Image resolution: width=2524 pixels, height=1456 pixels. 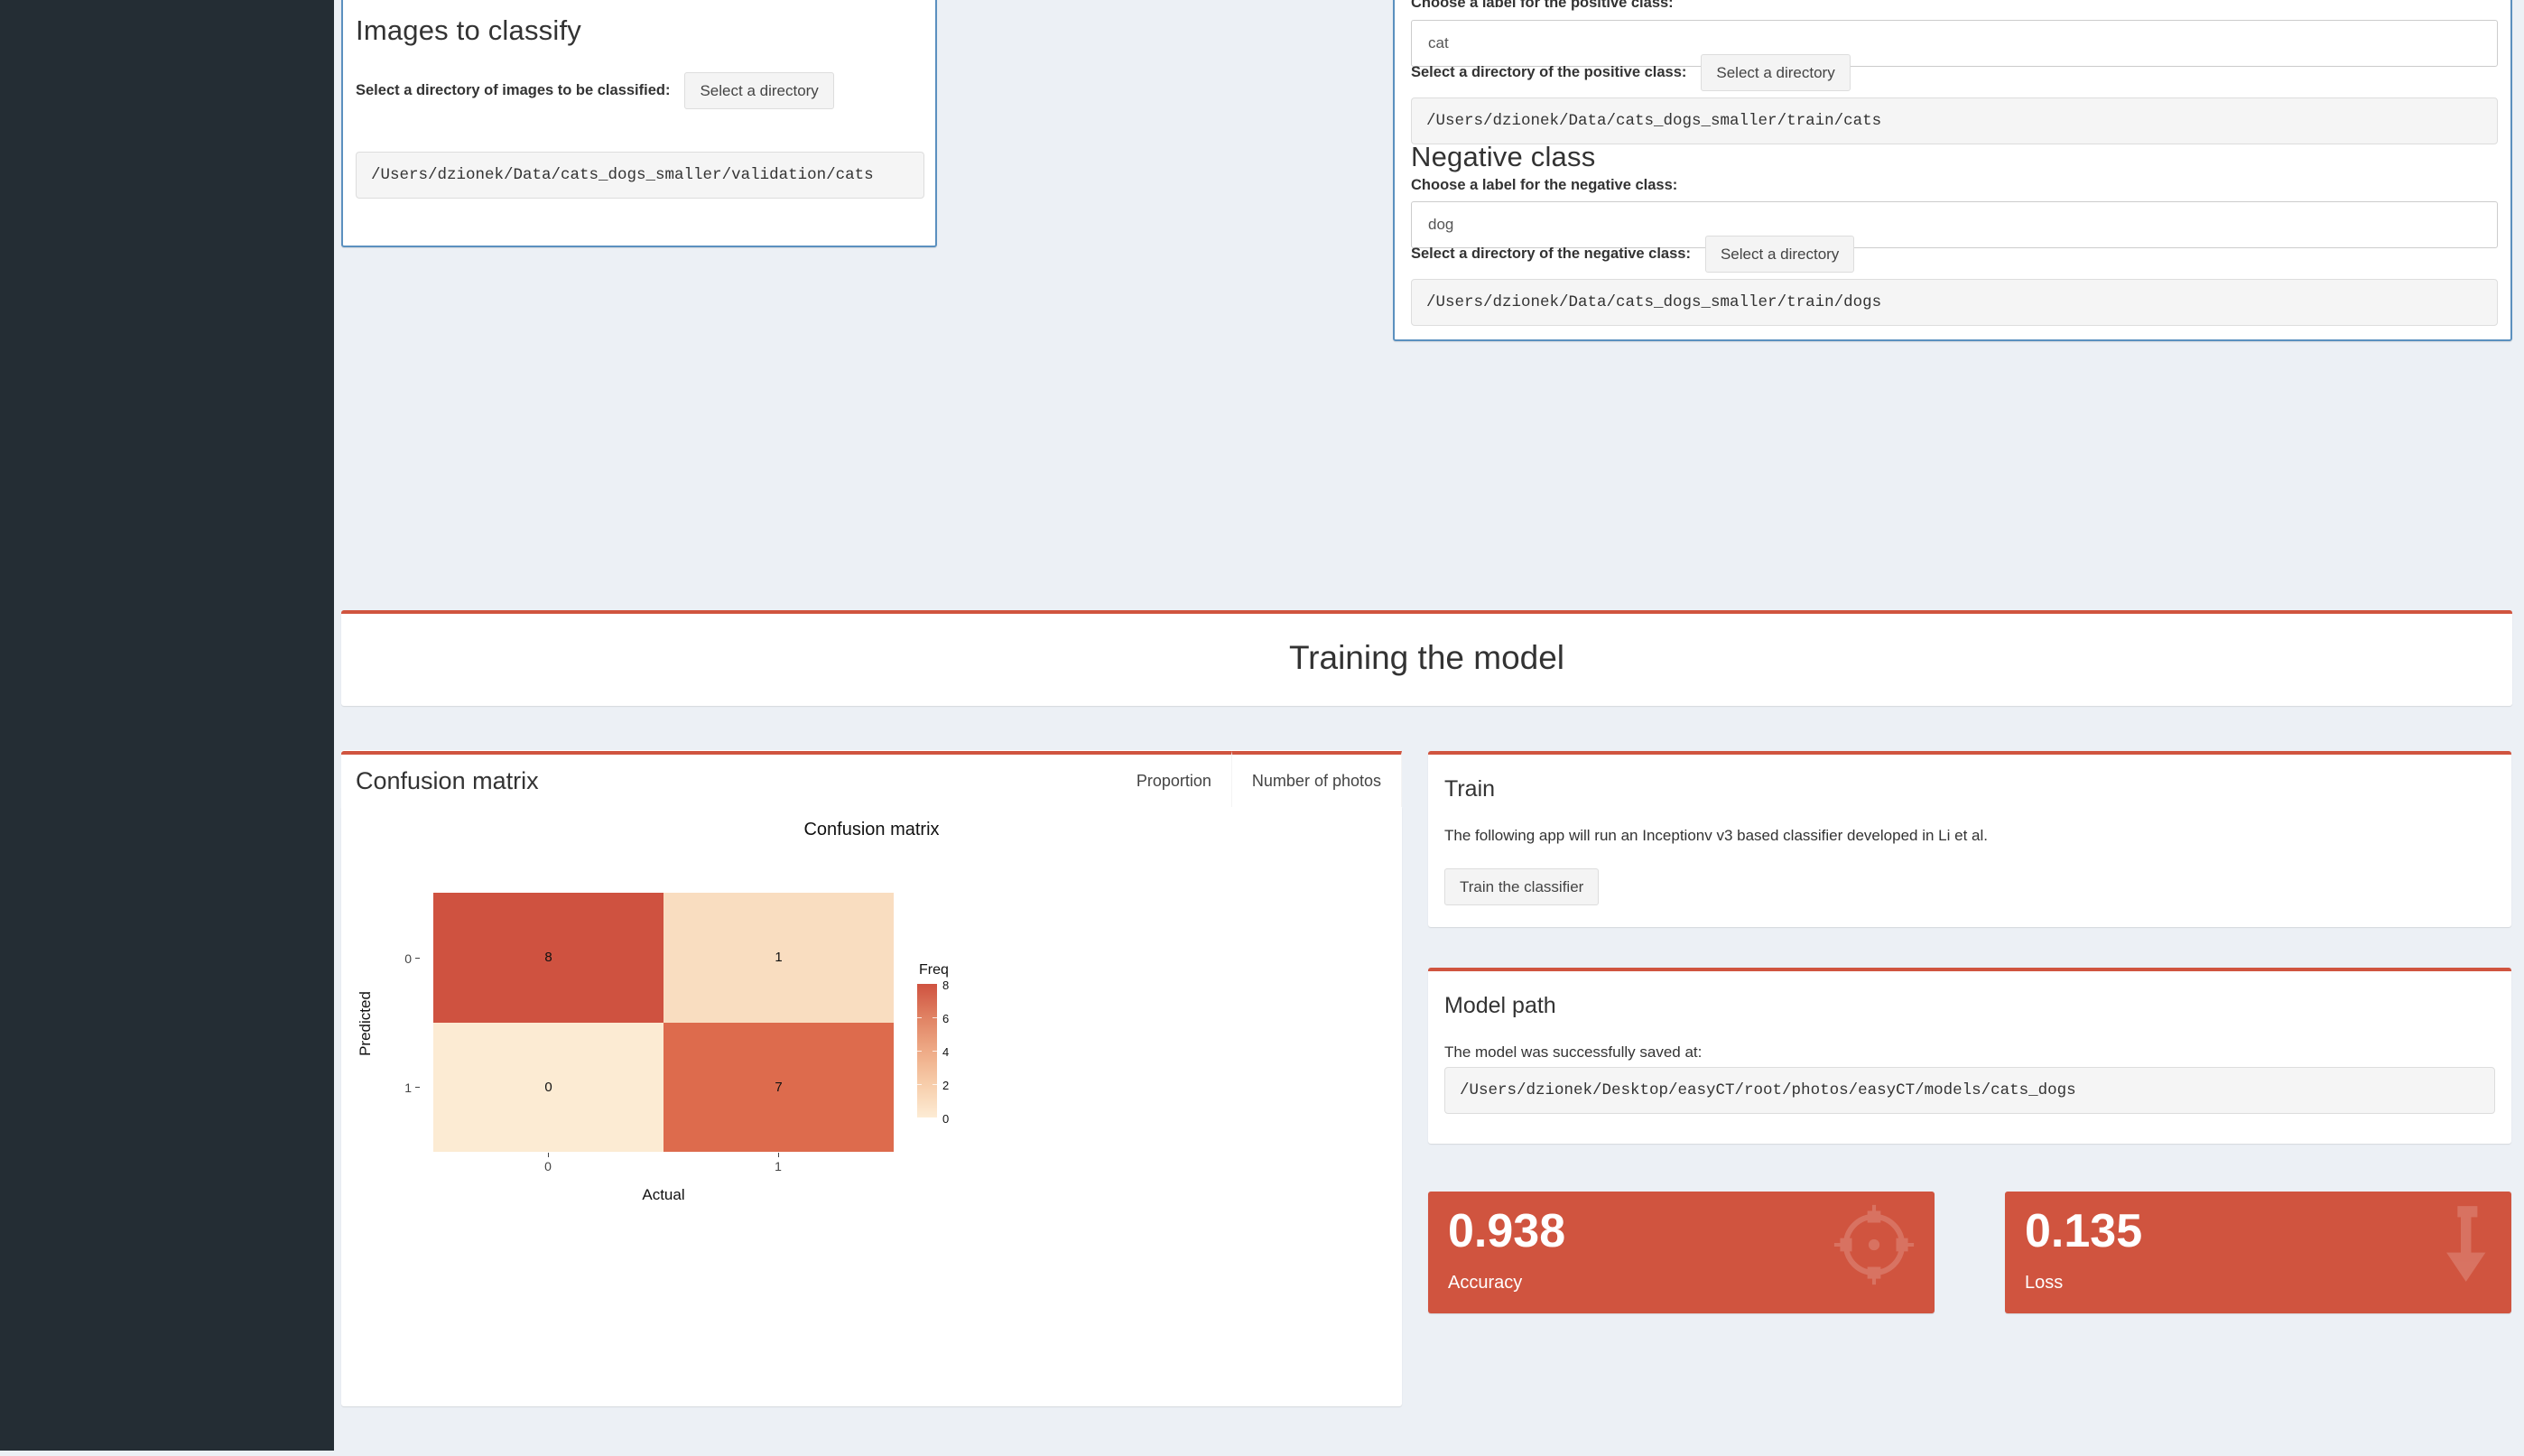 What do you see at coordinates (1522, 887) in the screenshot?
I see `train-the-classifier-button: Train the classifier` at bounding box center [1522, 887].